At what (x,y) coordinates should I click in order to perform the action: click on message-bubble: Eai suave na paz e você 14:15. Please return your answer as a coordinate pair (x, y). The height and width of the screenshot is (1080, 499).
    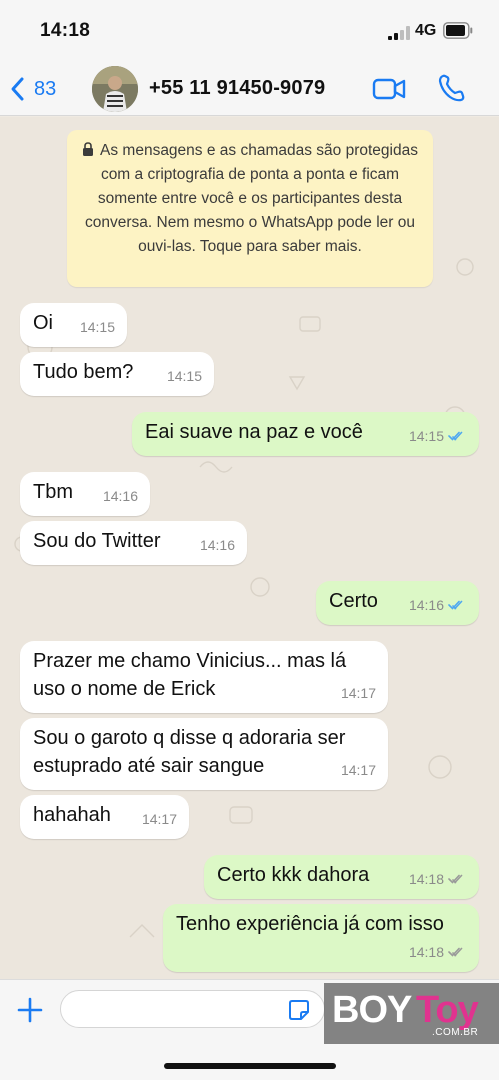
    Looking at the image, I should click on (305, 434).